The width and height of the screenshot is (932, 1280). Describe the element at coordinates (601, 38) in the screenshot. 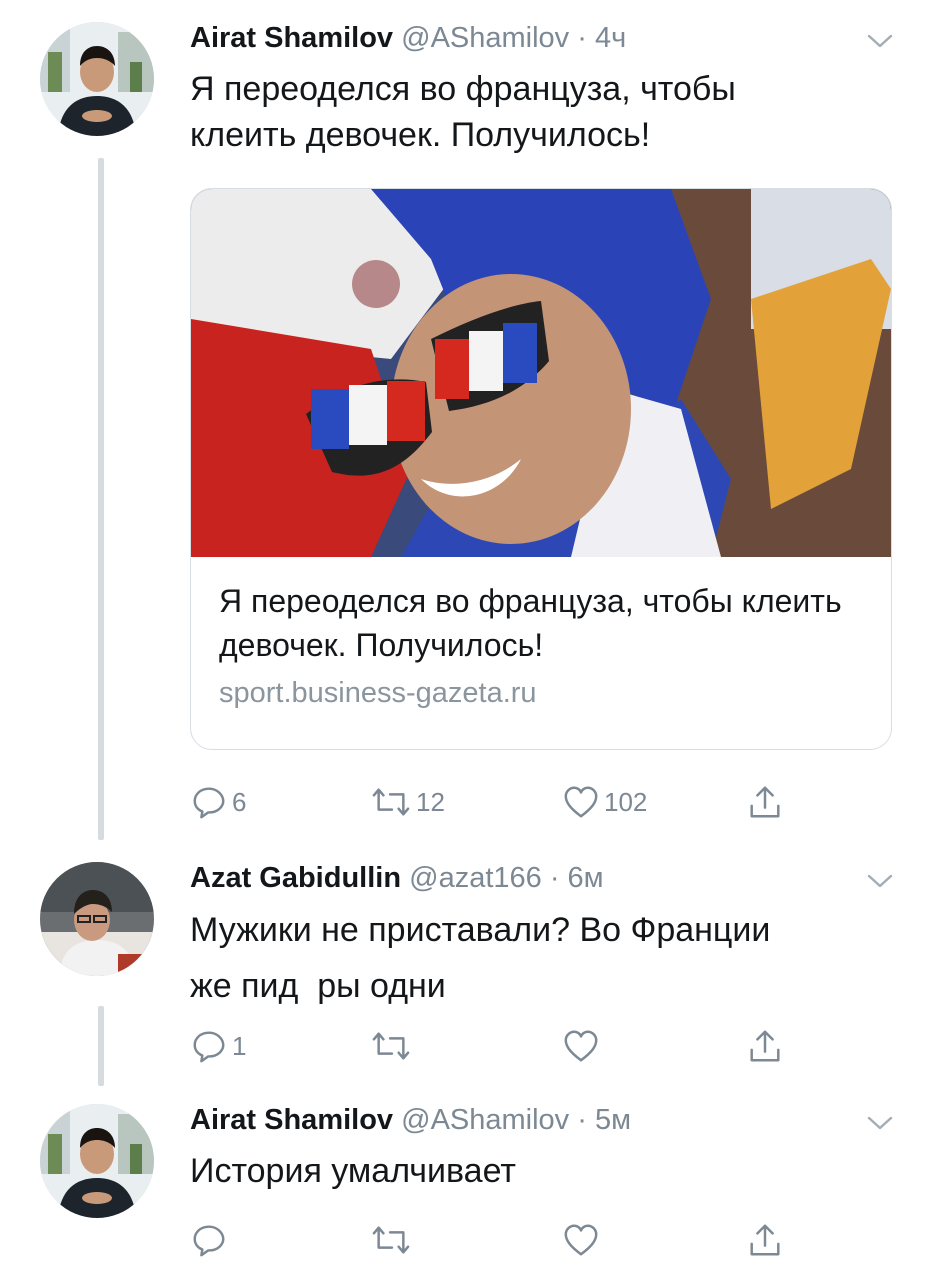

I see `timestamp: · 4ч` at that location.